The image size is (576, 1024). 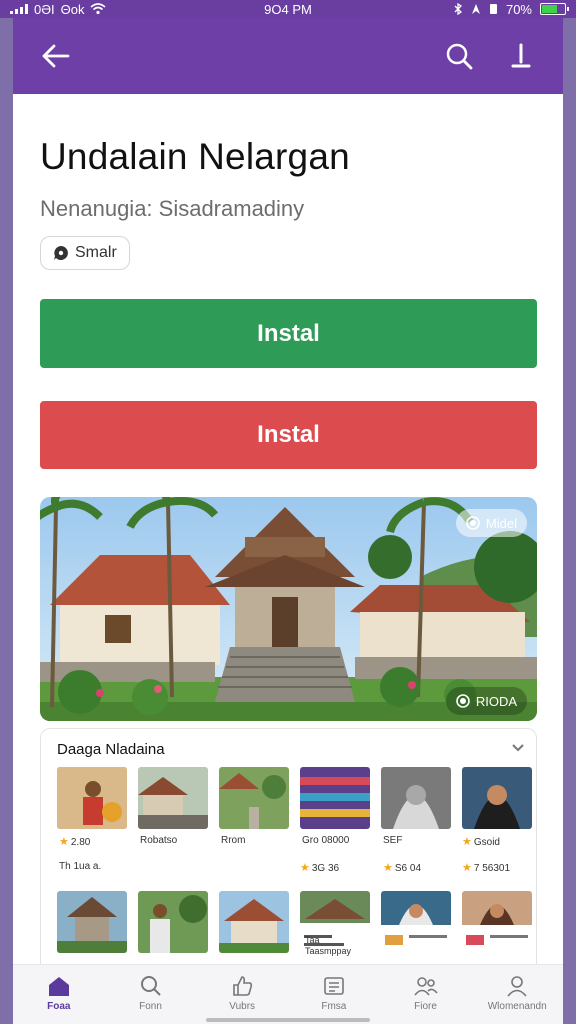 What do you see at coordinates (58, 986) in the screenshot?
I see `home-icon` at bounding box center [58, 986].